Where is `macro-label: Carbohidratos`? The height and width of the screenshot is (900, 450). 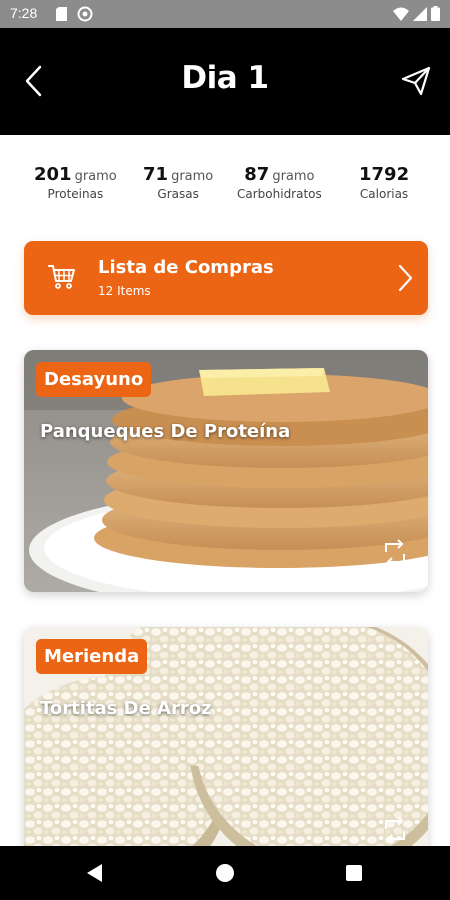 macro-label: Carbohidratos is located at coordinates (279, 194).